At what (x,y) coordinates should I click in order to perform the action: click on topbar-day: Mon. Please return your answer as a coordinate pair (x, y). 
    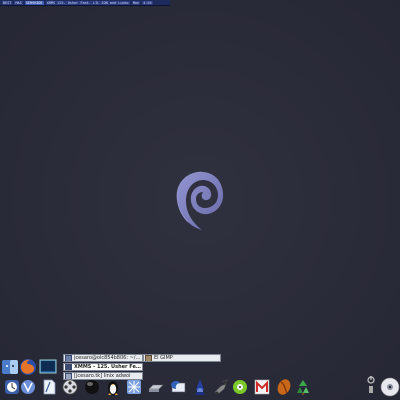
    Looking at the image, I should click on (136, 2).